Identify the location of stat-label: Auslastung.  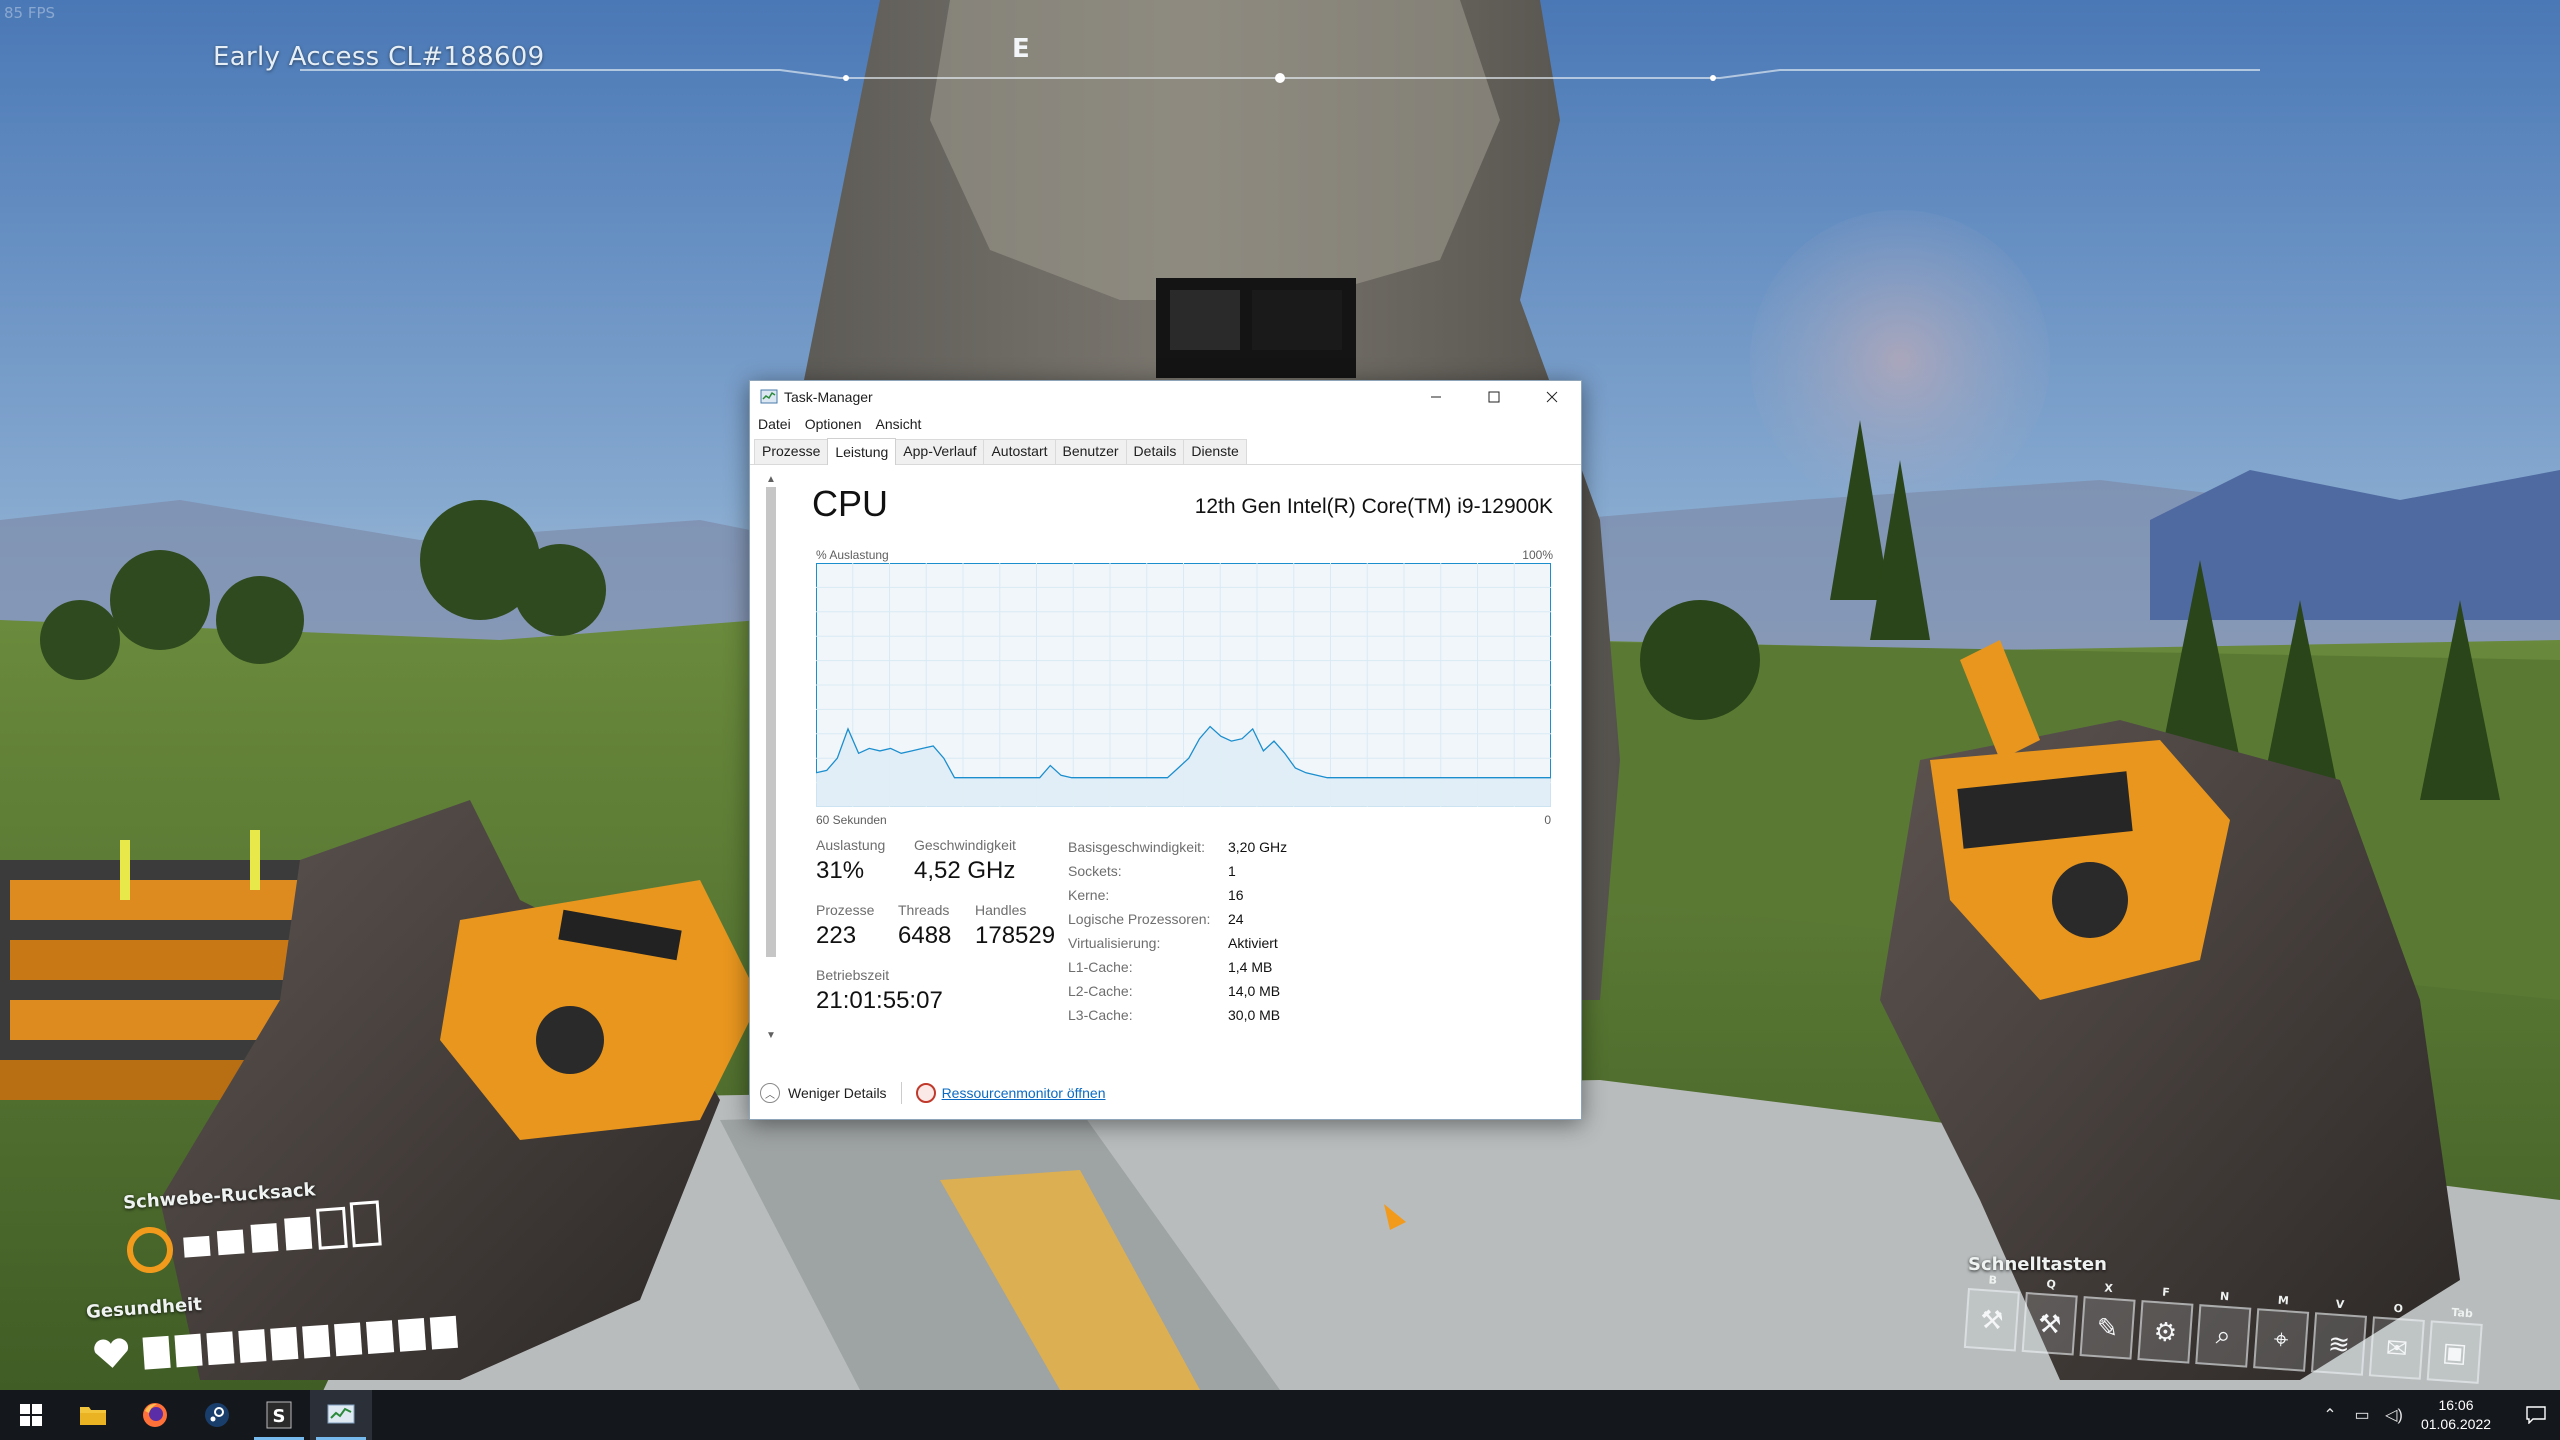
(851, 845).